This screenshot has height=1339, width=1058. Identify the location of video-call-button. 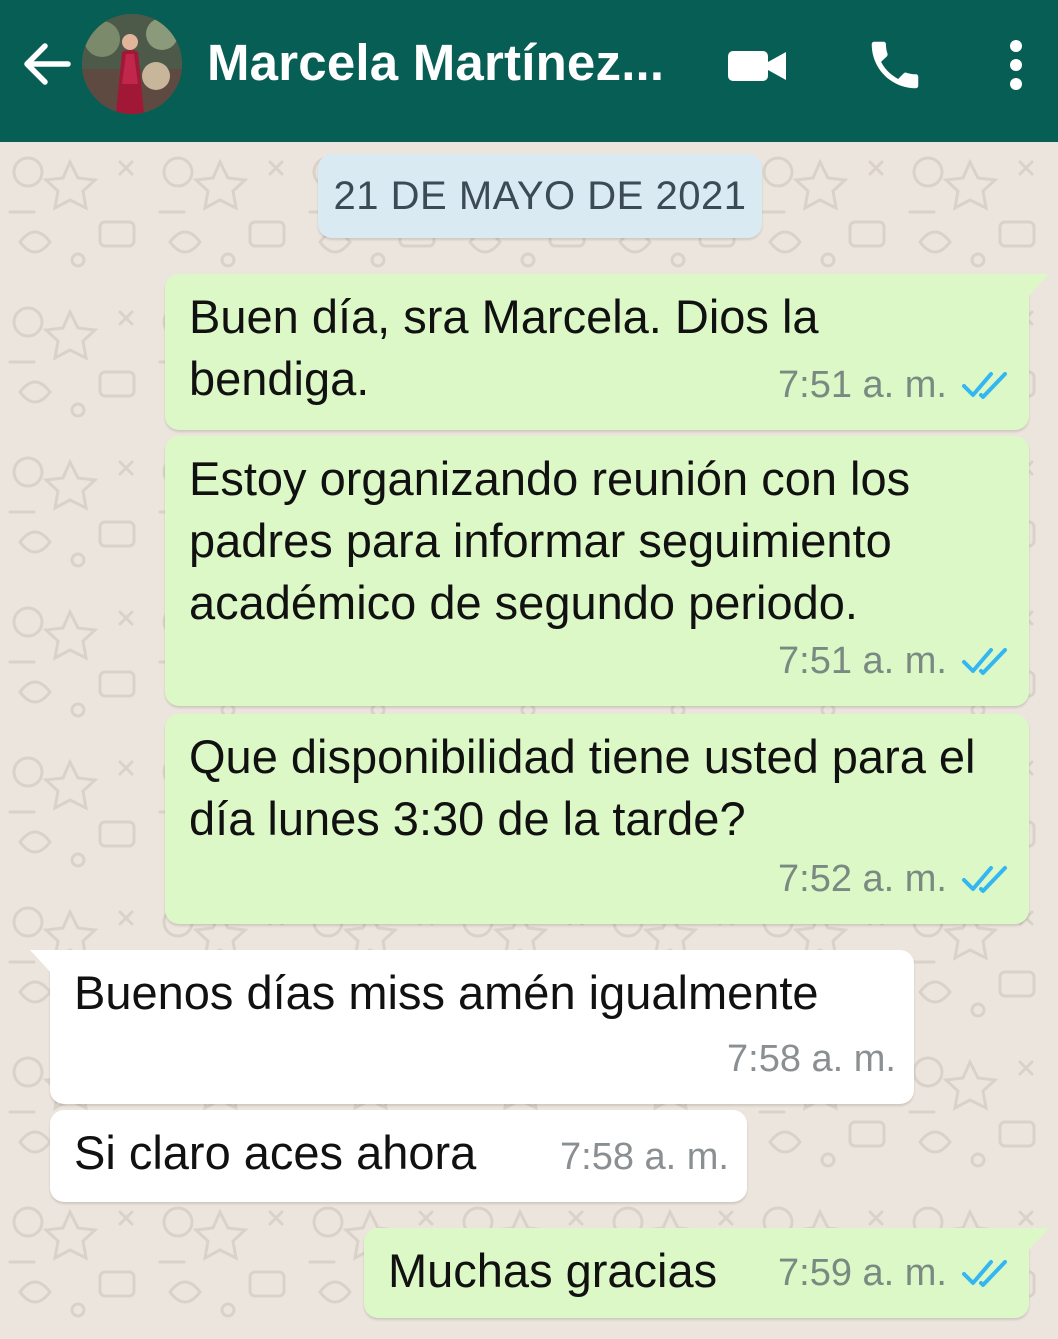
(757, 66).